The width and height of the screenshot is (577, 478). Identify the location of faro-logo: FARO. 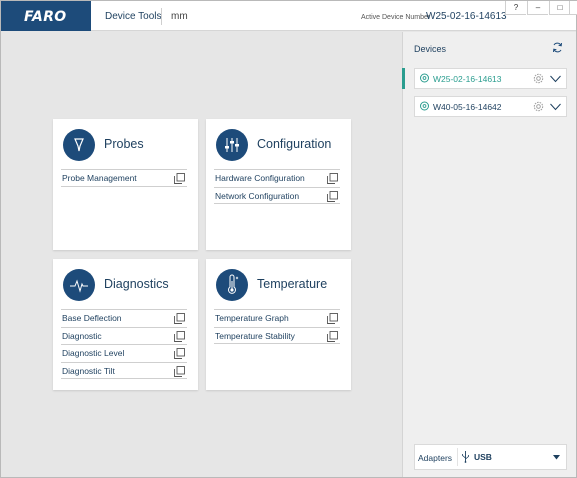
(45, 17).